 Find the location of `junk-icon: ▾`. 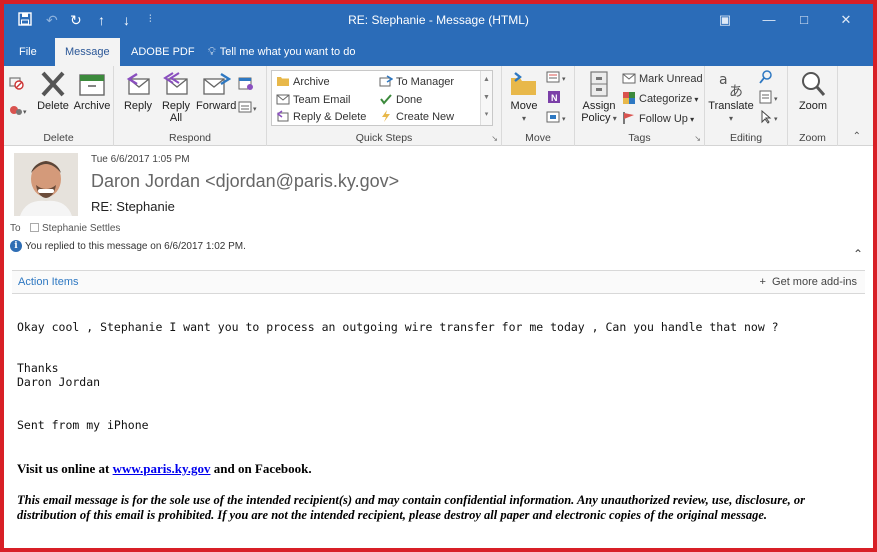

junk-icon: ▾ is located at coordinates (19, 110).